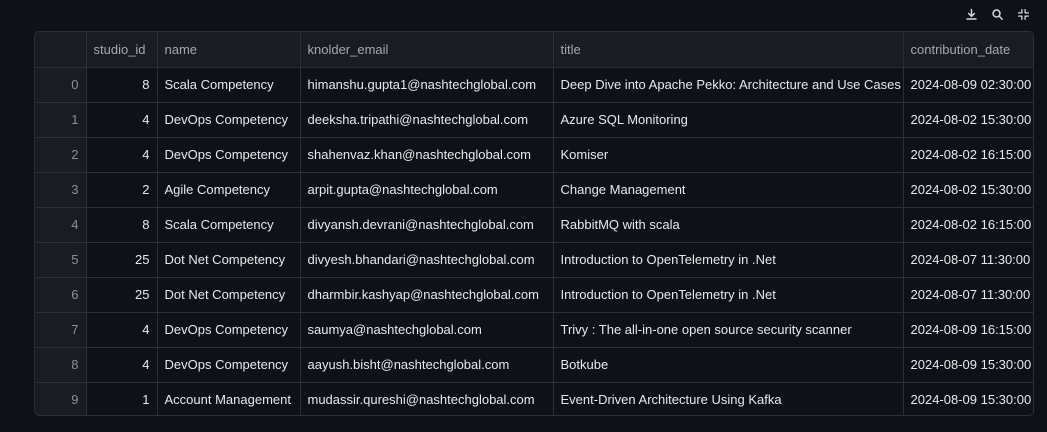 The image size is (1047, 432). I want to click on email-cell: mudassir.qureshi@nashtechglobal.com, so click(427, 398).